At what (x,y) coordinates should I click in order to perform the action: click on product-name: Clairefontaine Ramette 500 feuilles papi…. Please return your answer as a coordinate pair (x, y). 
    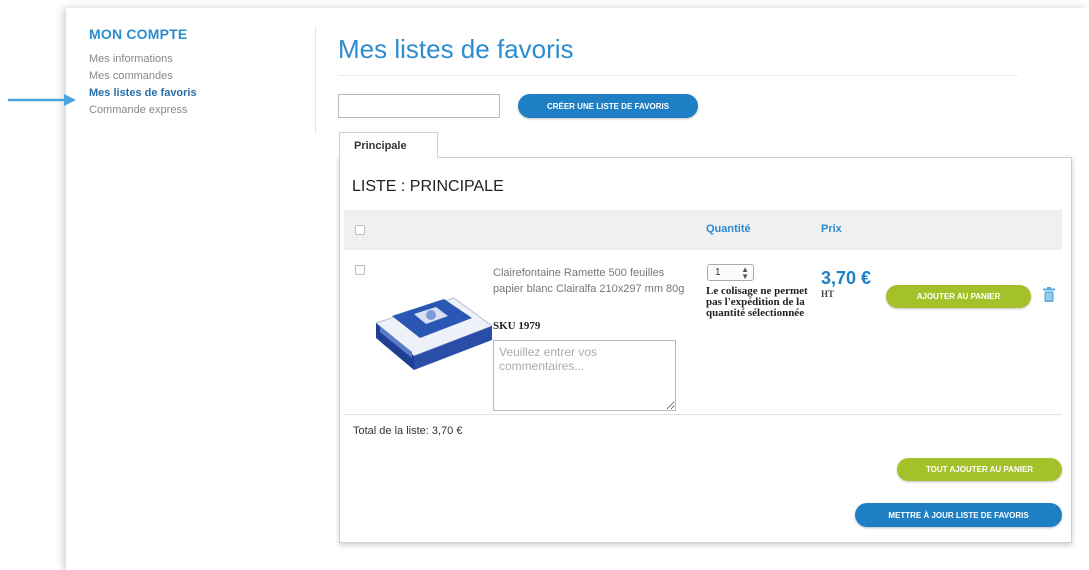
    Looking at the image, I should click on (590, 281).